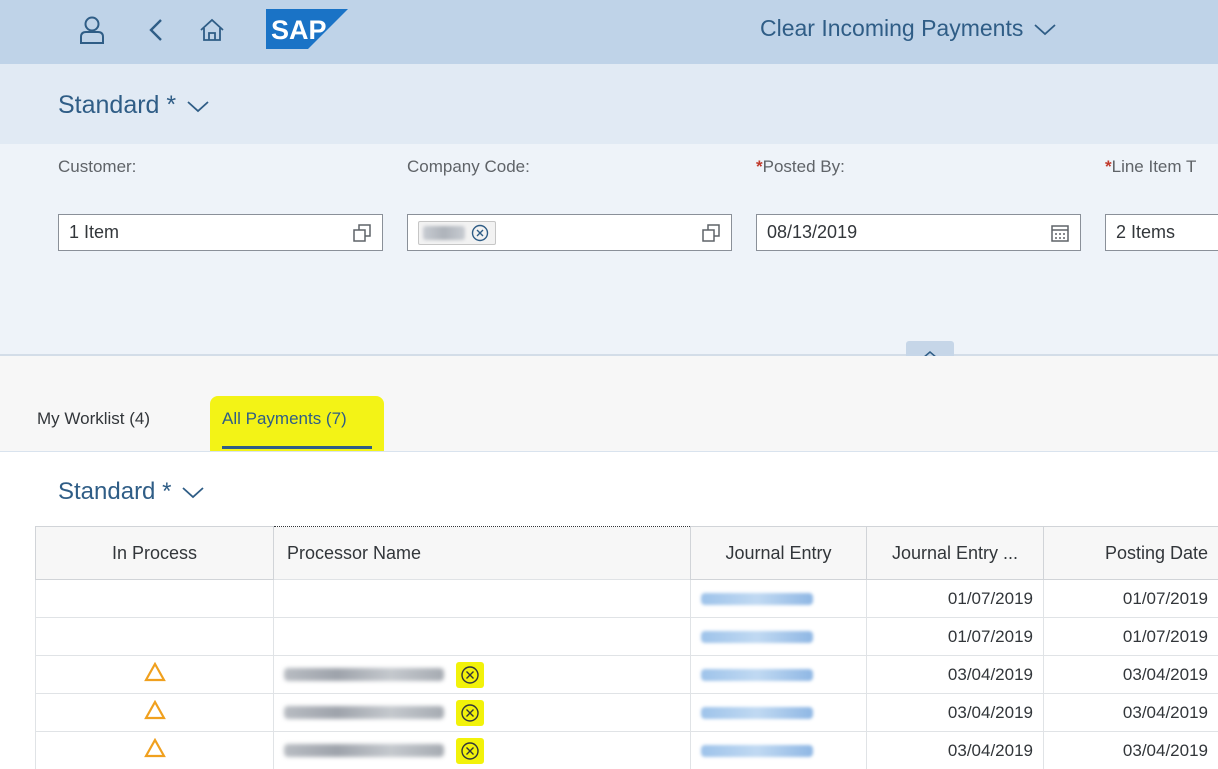  I want to click on variant-header: Standard *, so click(609, 104).